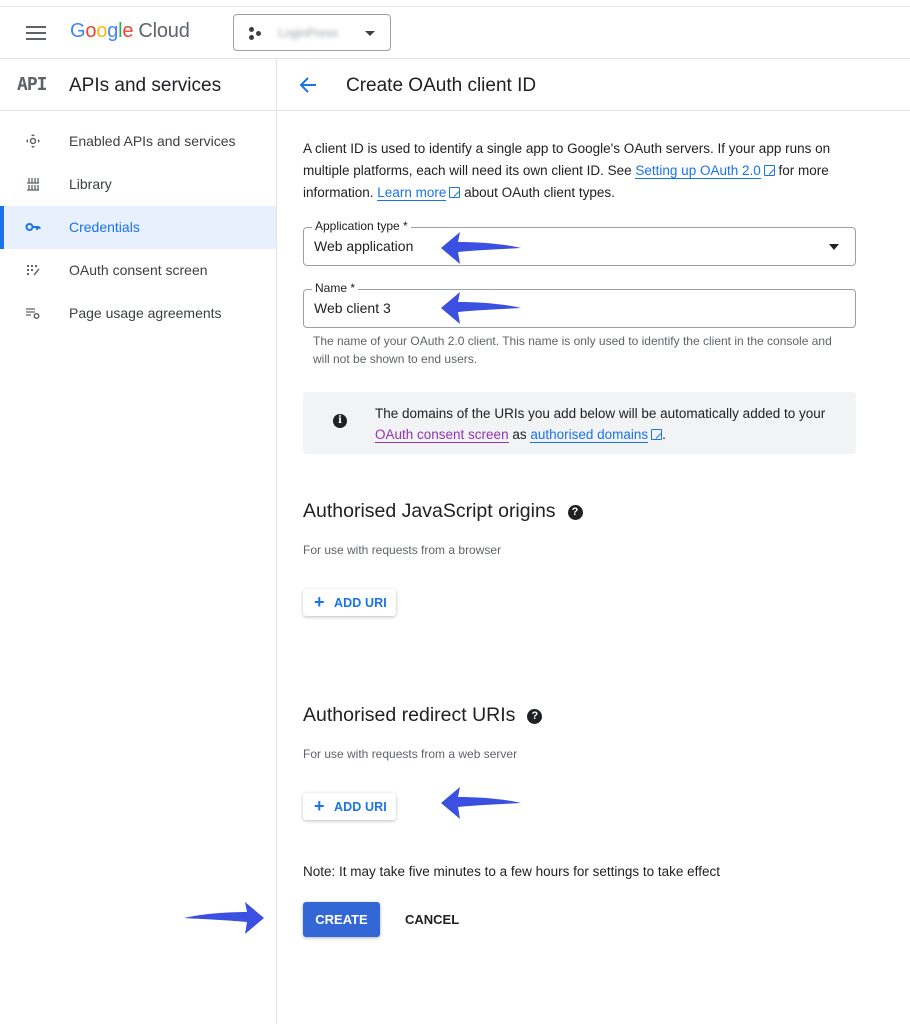 This screenshot has height=1024, width=910. Describe the element at coordinates (32, 84) in the screenshot. I see `api-icon: API` at that location.